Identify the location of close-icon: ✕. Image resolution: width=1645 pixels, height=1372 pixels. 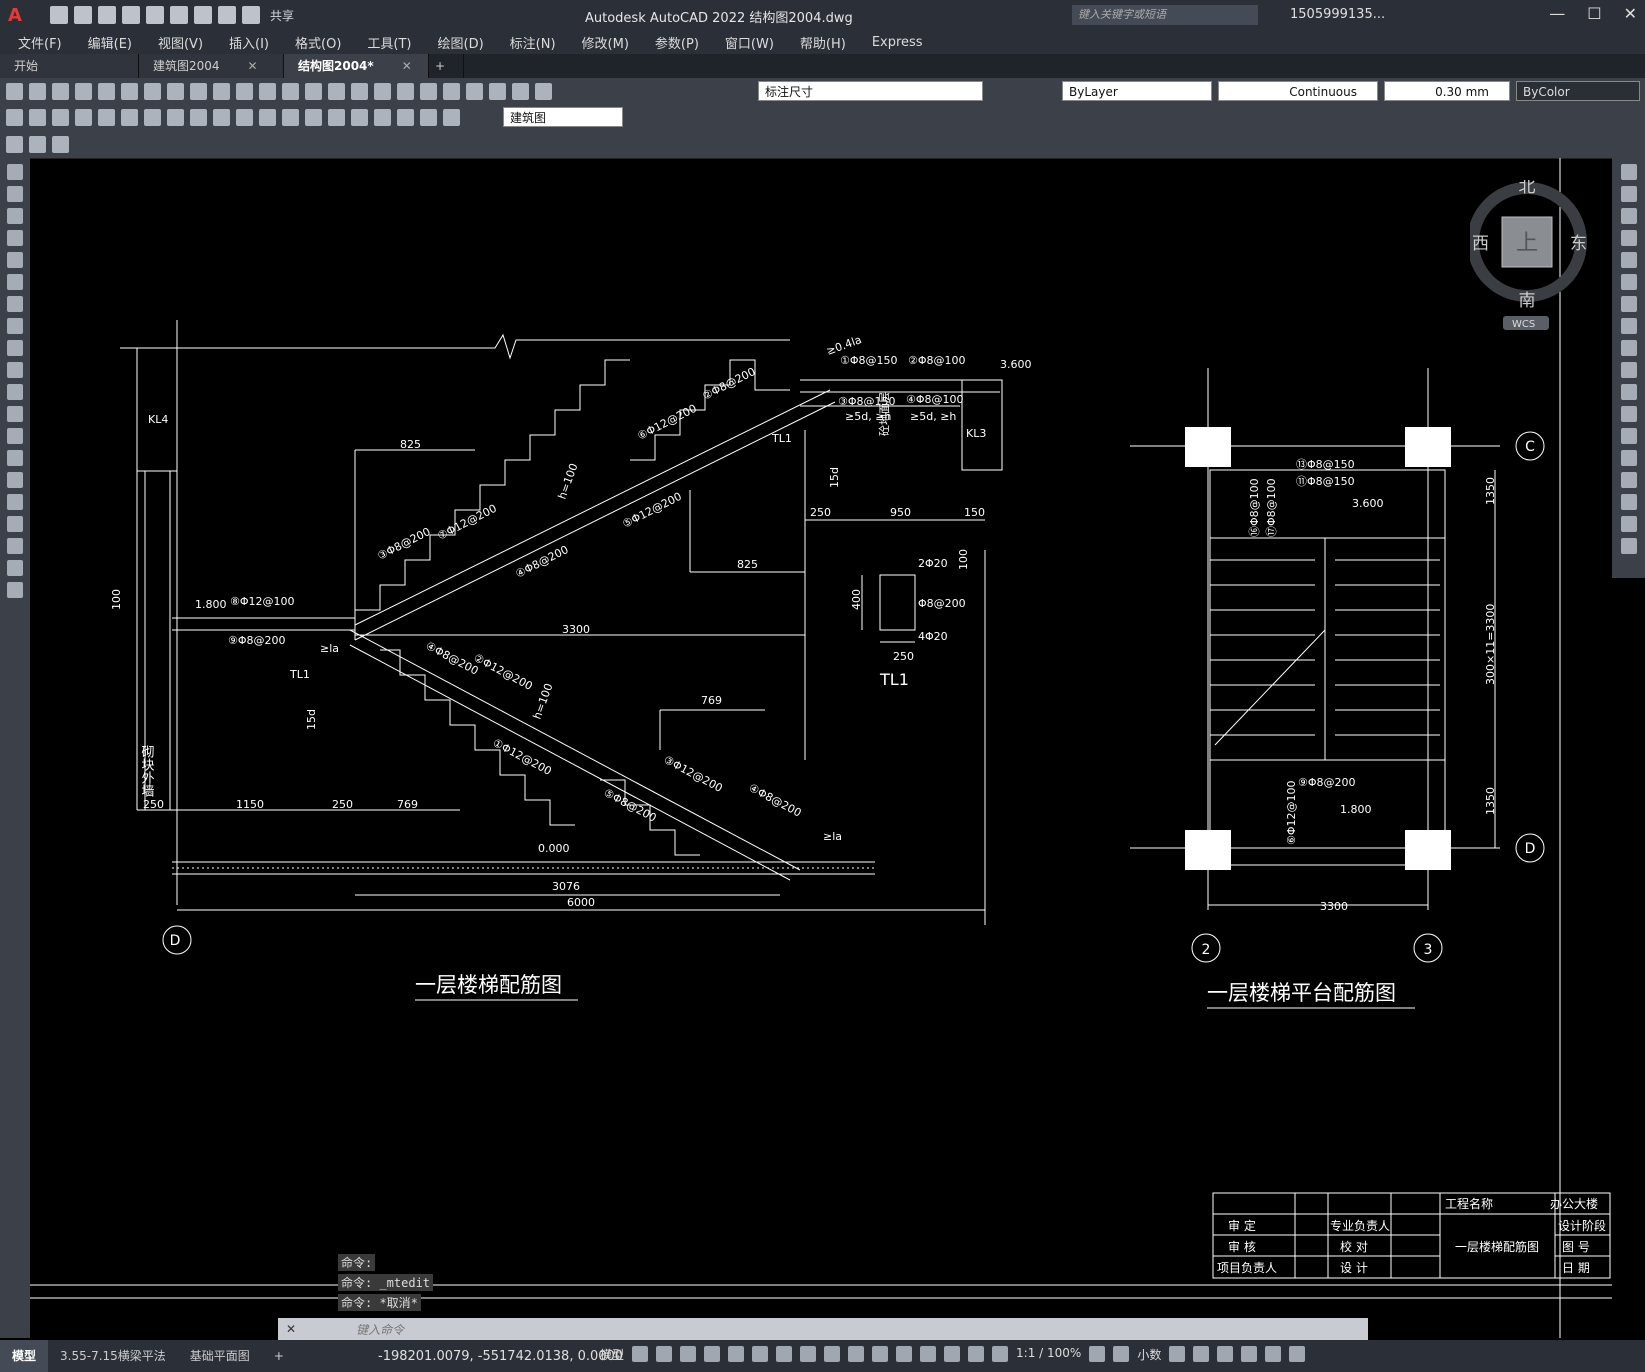
(407, 66).